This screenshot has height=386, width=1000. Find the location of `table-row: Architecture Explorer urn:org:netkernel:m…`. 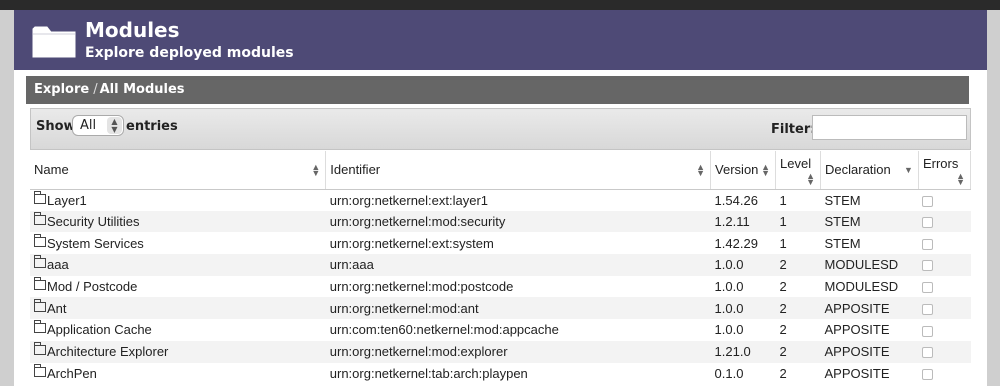

table-row: Architecture Explorer urn:org:netkernel:m… is located at coordinates (500, 351).